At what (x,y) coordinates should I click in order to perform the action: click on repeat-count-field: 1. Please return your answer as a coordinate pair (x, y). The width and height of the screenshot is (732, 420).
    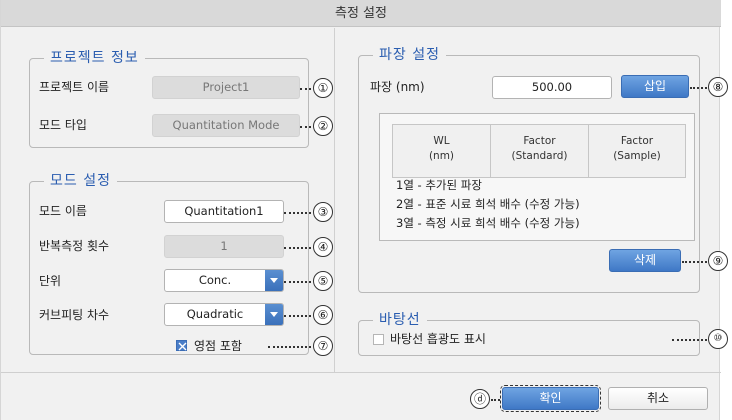
    Looking at the image, I should click on (224, 246).